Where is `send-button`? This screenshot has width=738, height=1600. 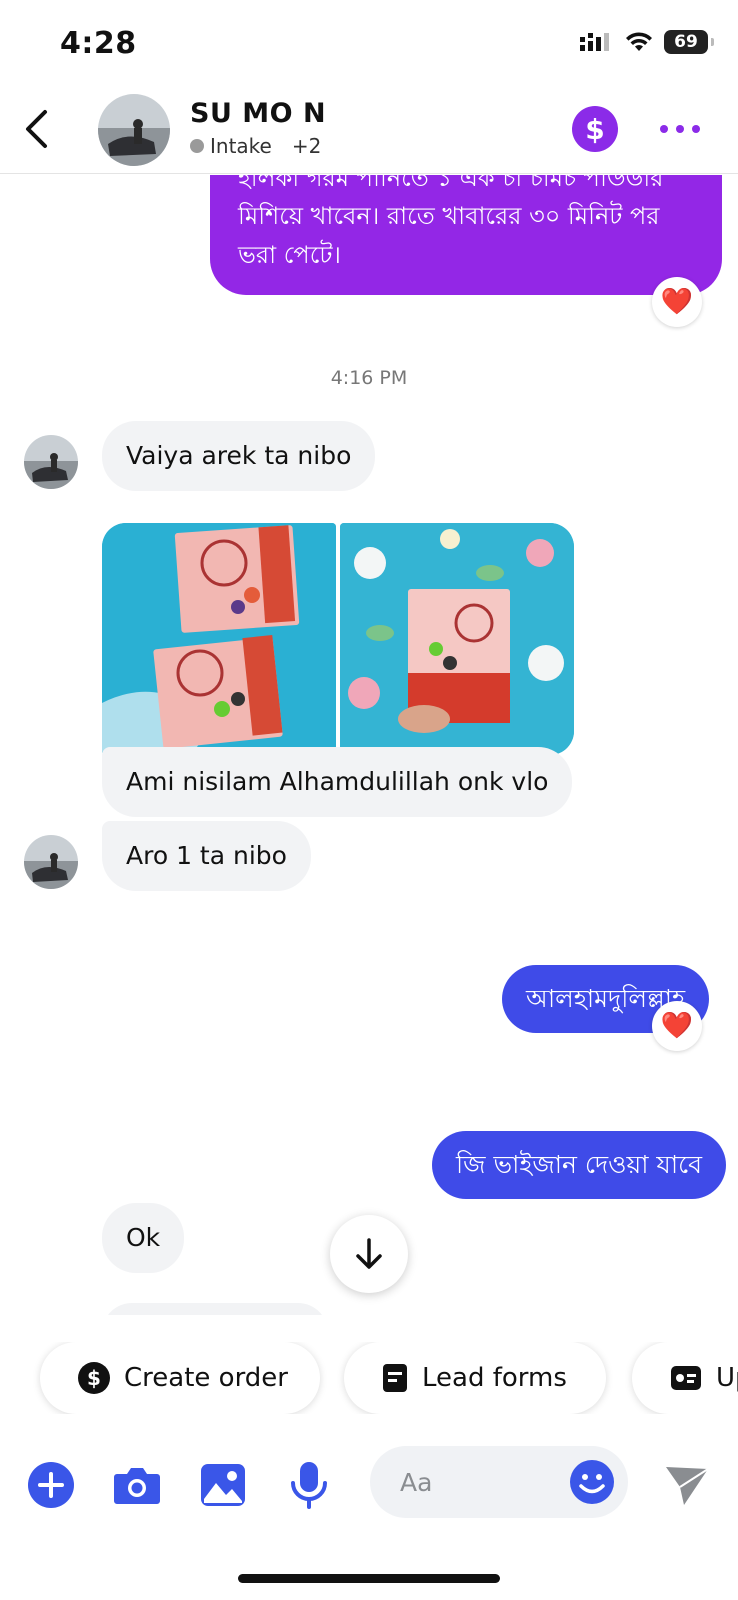 send-button is located at coordinates (687, 1485).